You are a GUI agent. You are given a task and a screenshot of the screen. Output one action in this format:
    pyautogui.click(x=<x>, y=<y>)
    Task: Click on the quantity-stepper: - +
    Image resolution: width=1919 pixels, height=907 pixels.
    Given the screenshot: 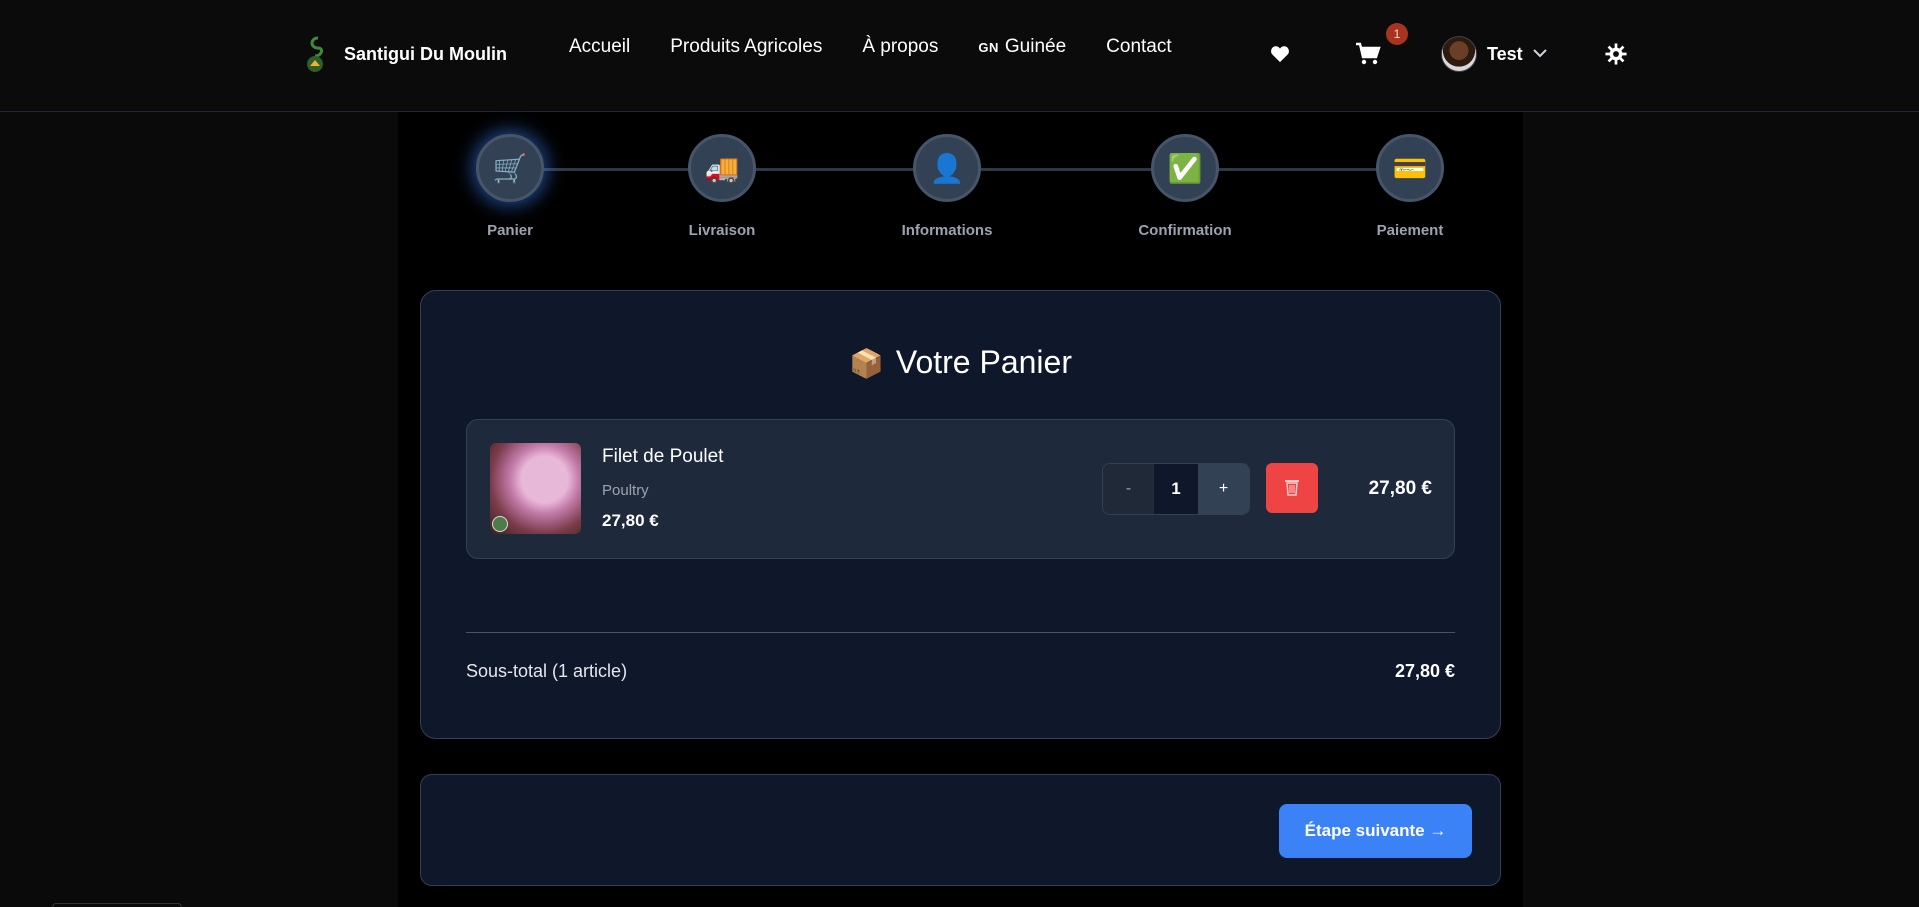 What is the action you would take?
    pyautogui.click(x=1176, y=489)
    